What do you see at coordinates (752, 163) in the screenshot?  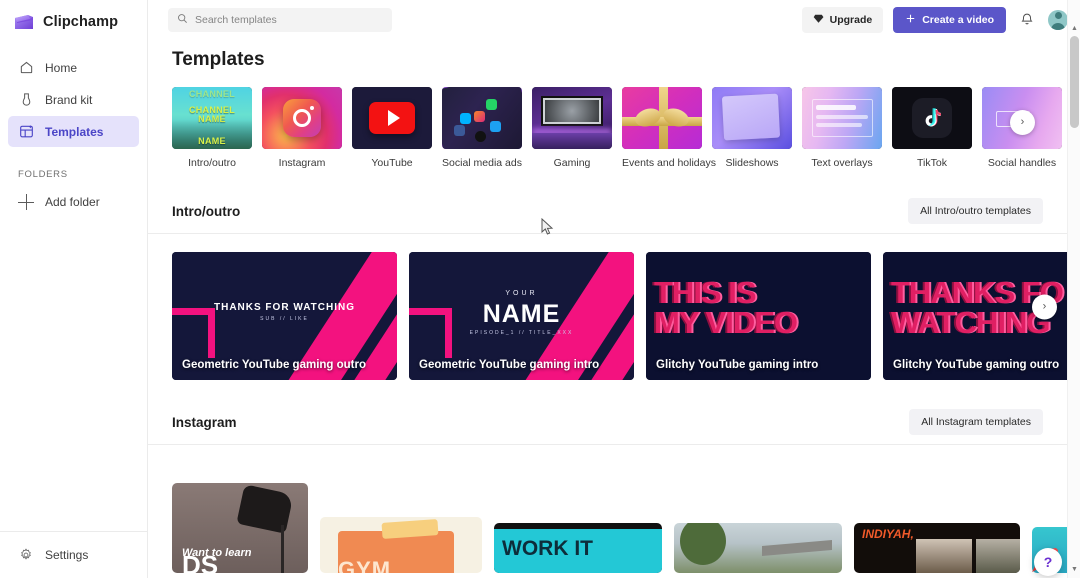 I see `category-label: Slideshows` at bounding box center [752, 163].